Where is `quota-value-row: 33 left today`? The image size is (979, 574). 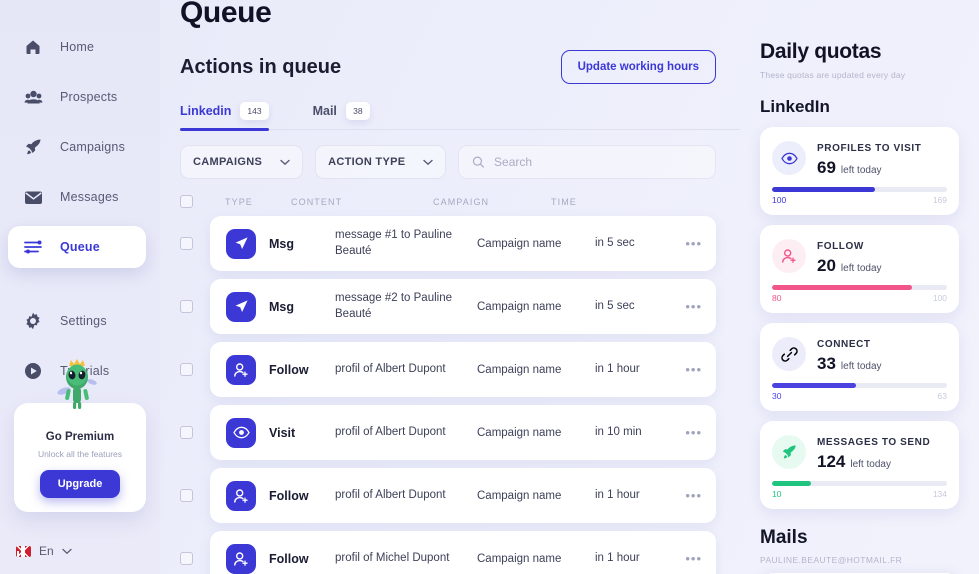 quota-value-row: 33 left today is located at coordinates (849, 364).